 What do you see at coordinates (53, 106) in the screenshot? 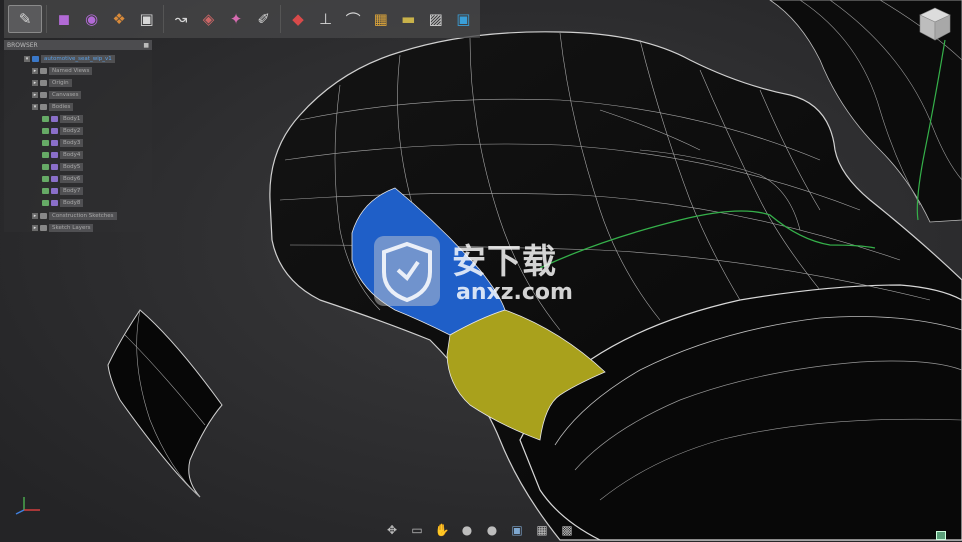
I see `tree-item: ▾ Bodies` at bounding box center [53, 106].